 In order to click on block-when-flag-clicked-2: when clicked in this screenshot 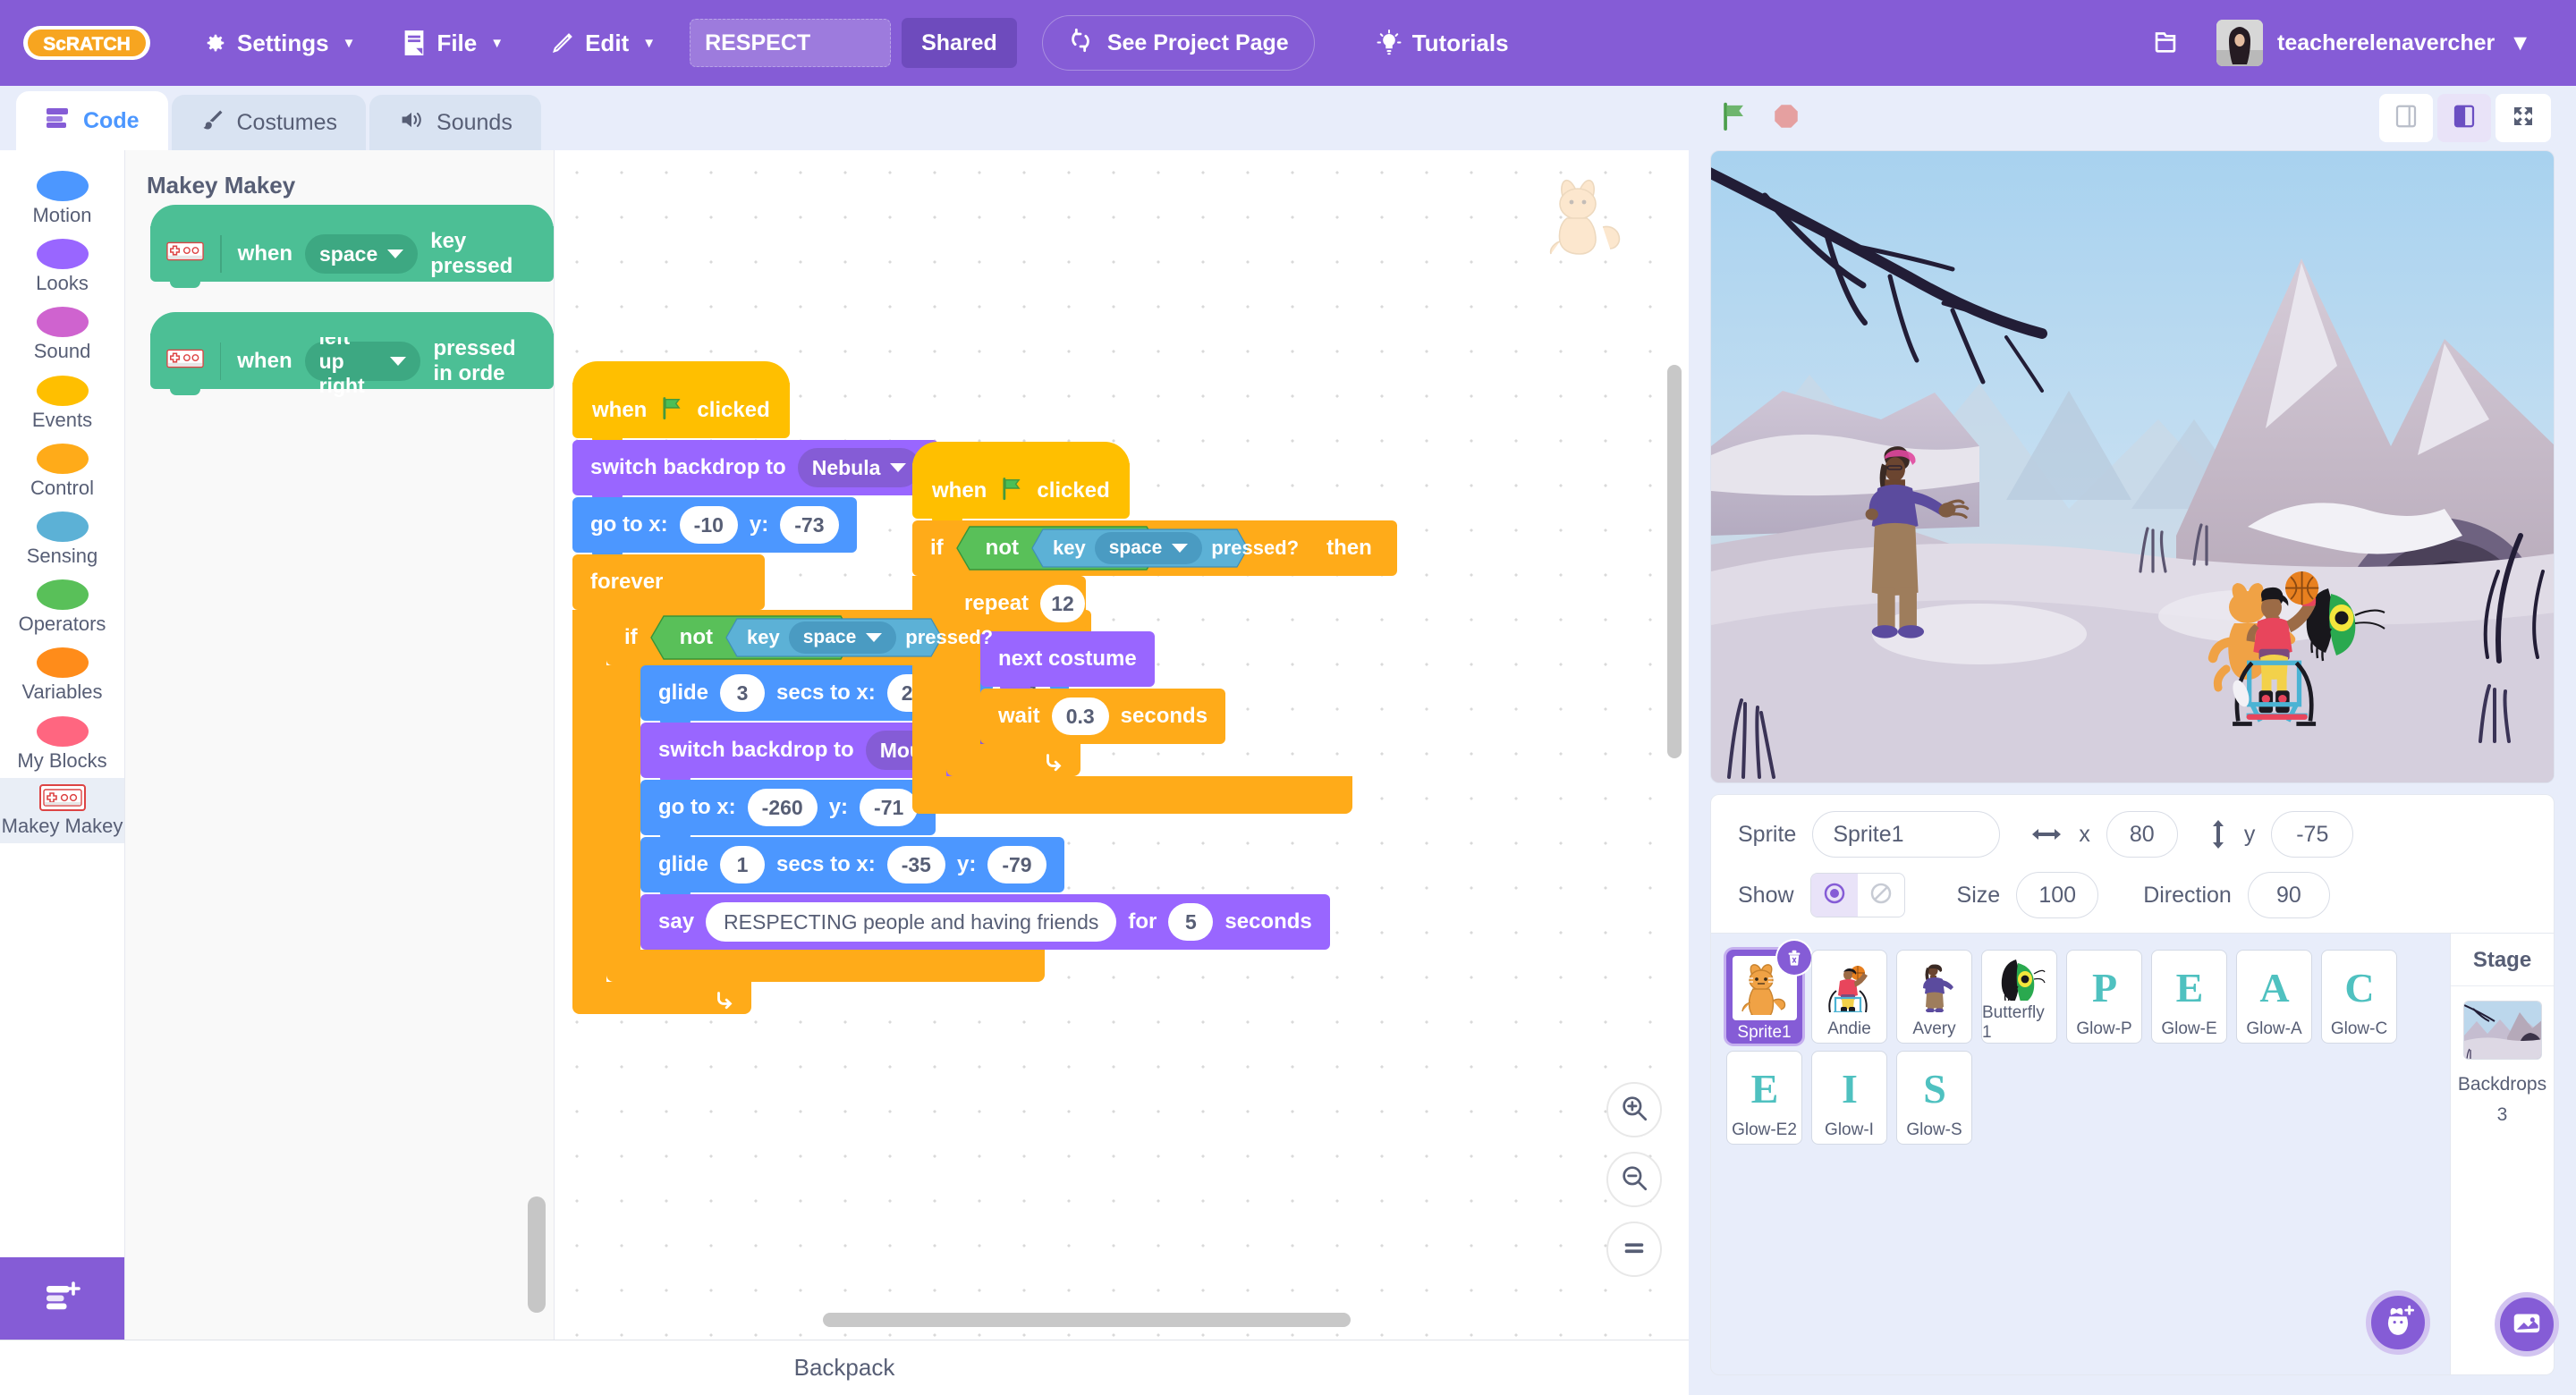, I will do `click(1154, 483)`.